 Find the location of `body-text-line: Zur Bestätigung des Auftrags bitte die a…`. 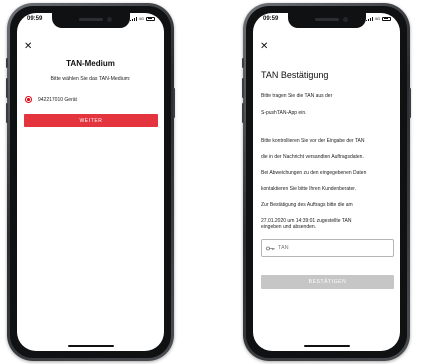

body-text-line: Zur Bestätigung des Auftrags bitte die a… is located at coordinates (307, 205).